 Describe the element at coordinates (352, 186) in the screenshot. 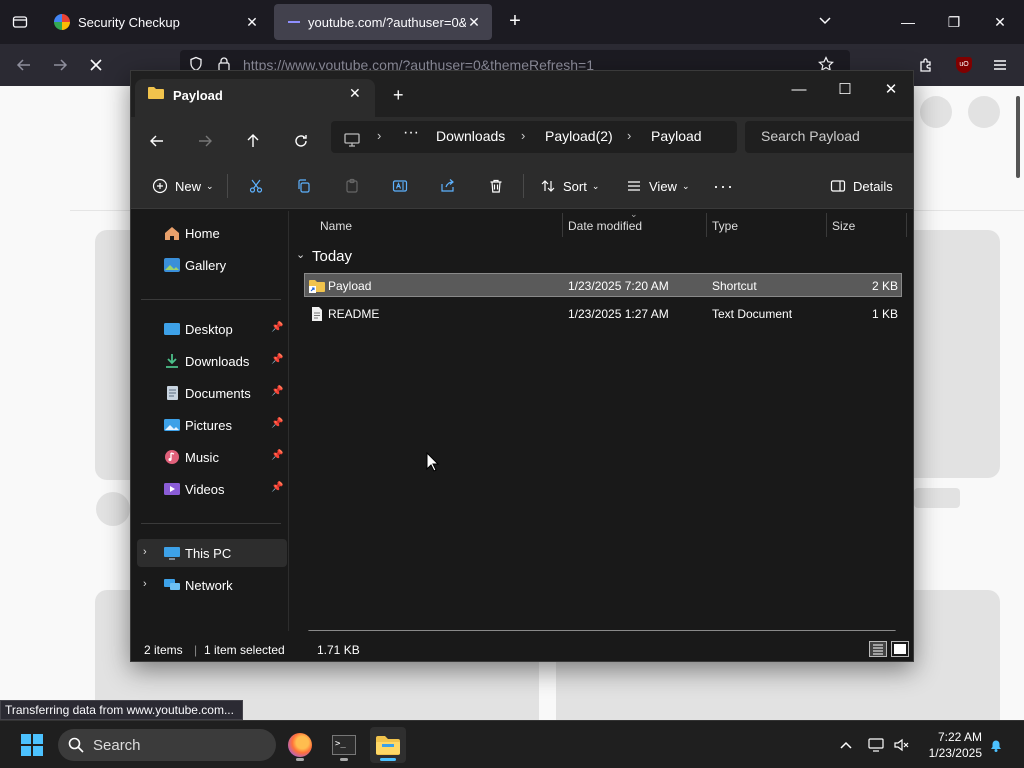

I see `paste-button` at that location.